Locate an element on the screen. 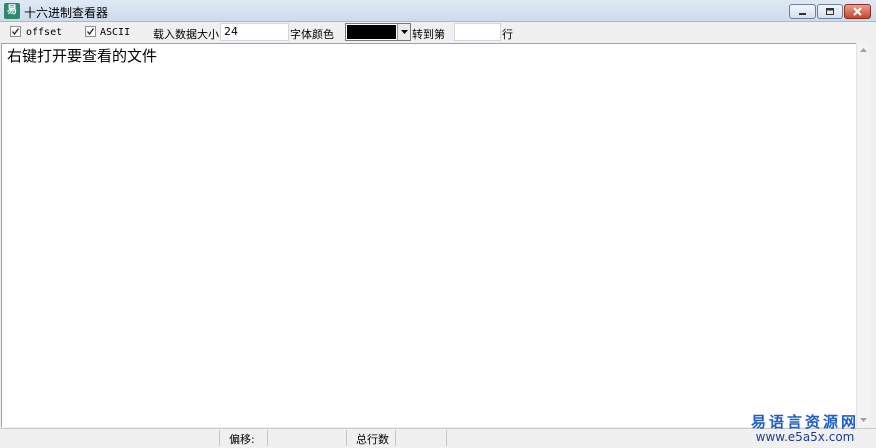 This screenshot has height=448, width=876. minimize-icon is located at coordinates (802, 14).